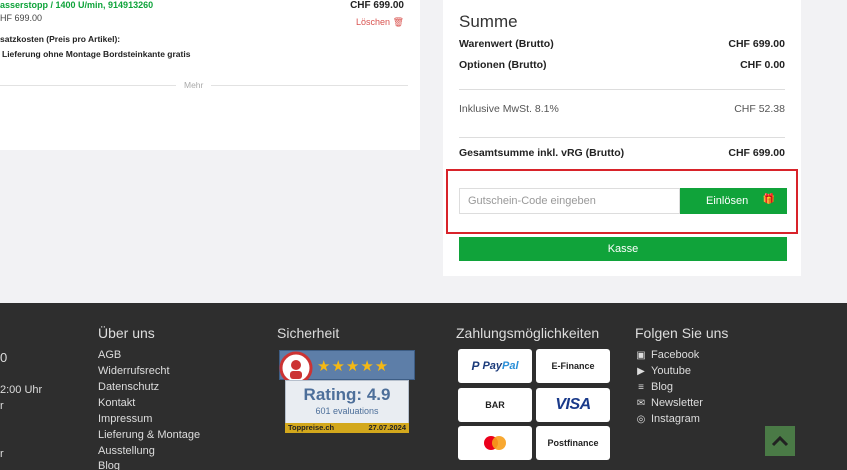 The image size is (847, 470). I want to click on summary-row-label: Inklusive MwSt. 8.1%, so click(509, 109).